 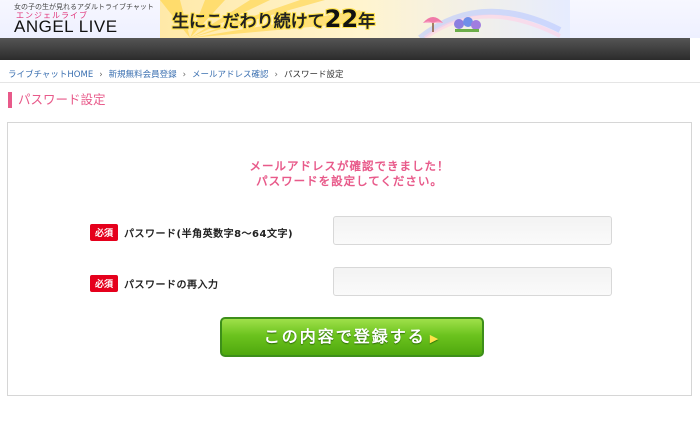 What do you see at coordinates (472, 230) in the screenshot?
I see `password-input` at bounding box center [472, 230].